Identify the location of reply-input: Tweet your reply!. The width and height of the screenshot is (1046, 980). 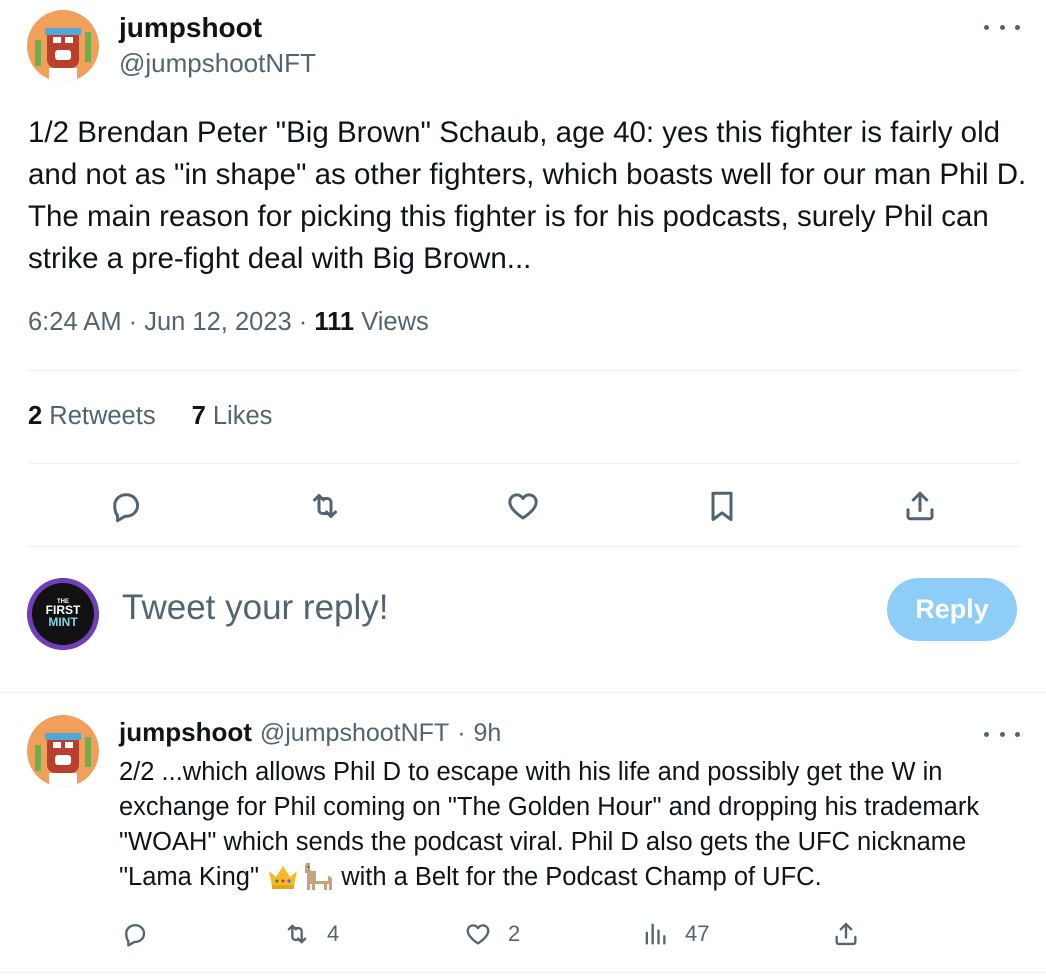
(255, 608).